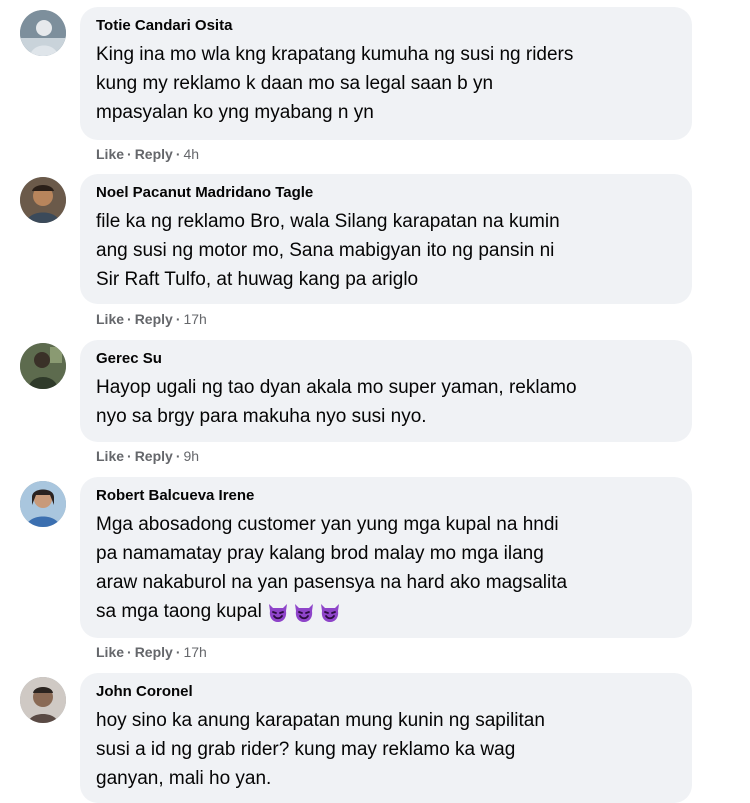 The image size is (750, 803). Describe the element at coordinates (386, 193) in the screenshot. I see `comment-author: Noel Pacanut Madridano Tagle` at that location.